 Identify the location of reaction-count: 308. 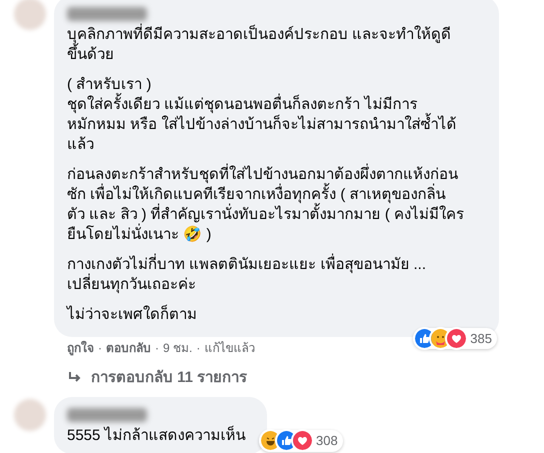
(327, 441).